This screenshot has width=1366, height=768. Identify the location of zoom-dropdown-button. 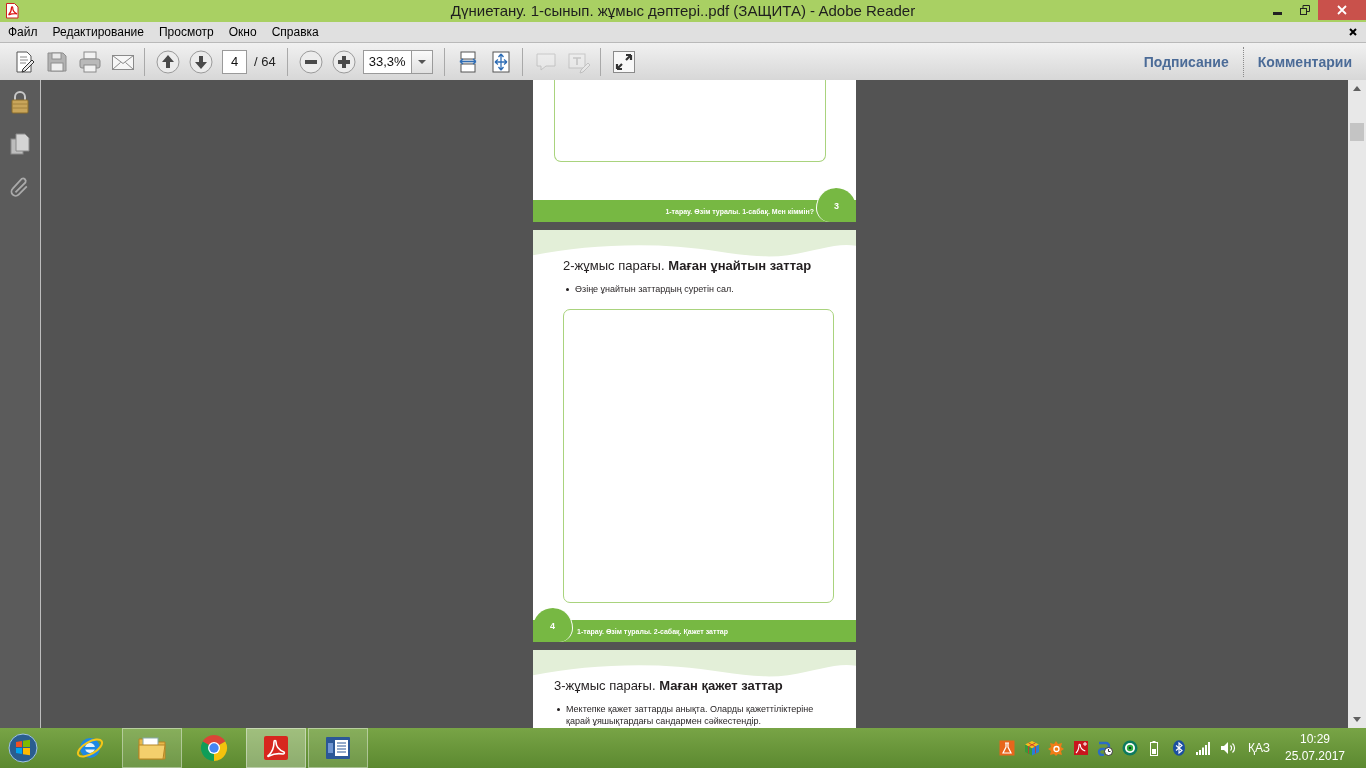
(421, 61).